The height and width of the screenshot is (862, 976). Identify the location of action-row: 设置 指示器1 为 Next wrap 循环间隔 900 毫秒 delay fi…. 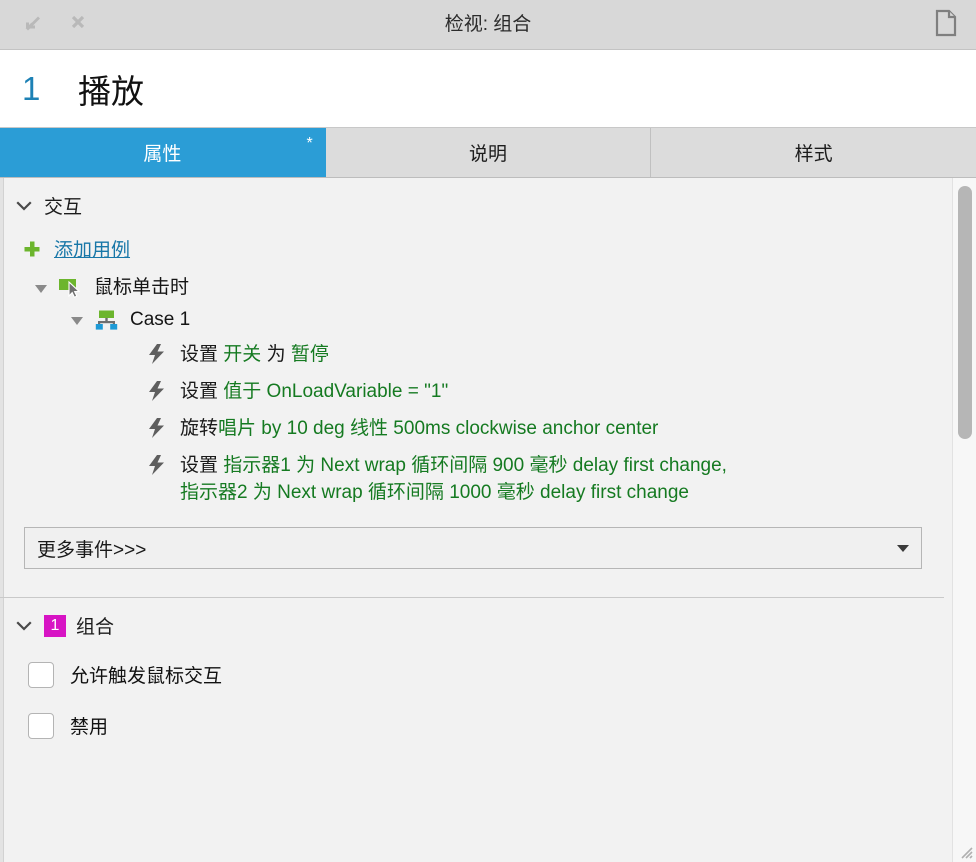
(472, 479).